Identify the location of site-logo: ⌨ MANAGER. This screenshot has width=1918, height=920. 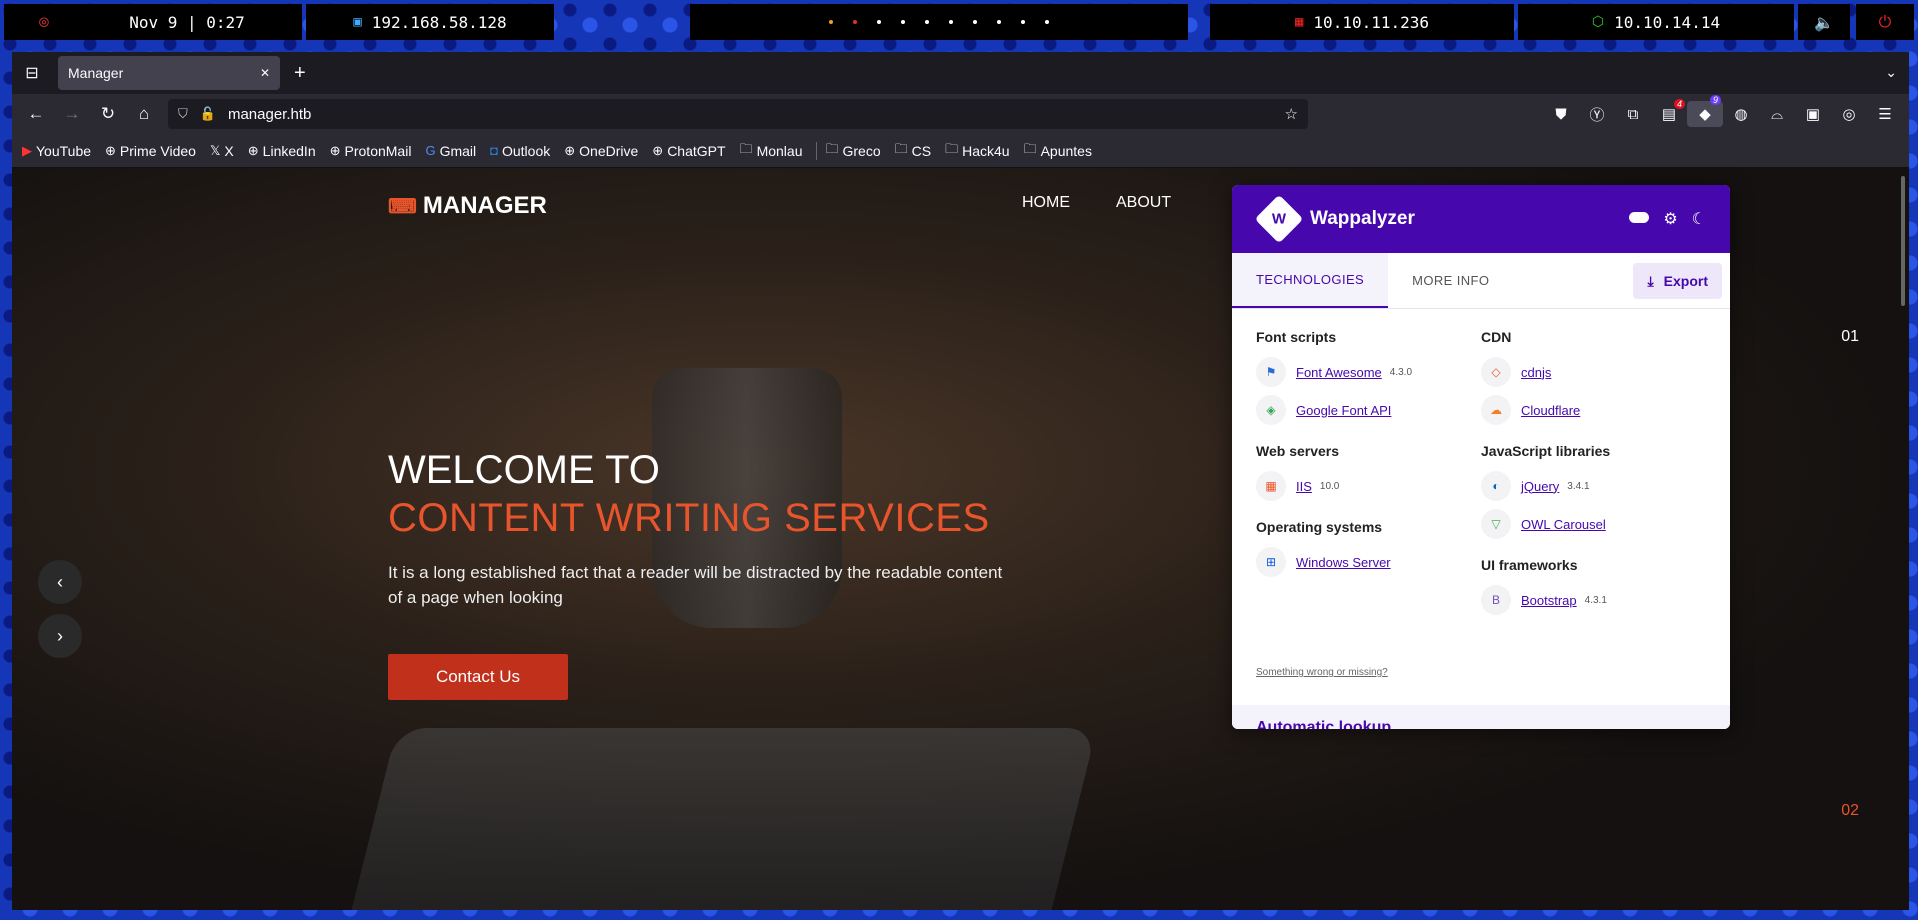
(467, 206).